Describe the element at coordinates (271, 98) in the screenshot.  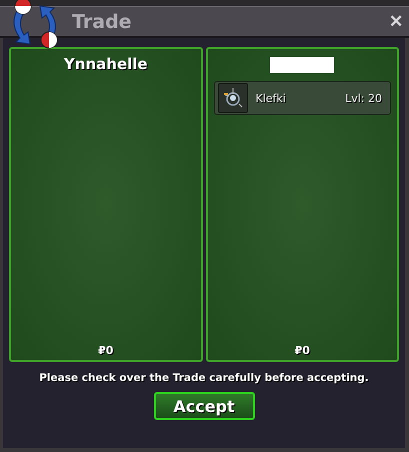
I see `pokemon-name: Klefki` at that location.